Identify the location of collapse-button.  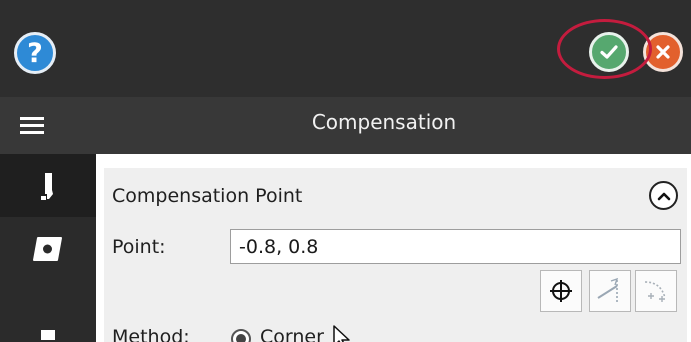
(663, 195).